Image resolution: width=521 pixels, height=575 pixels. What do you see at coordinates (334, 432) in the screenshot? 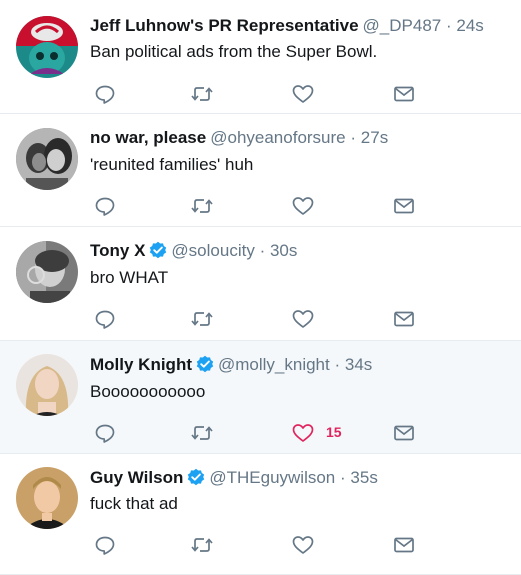
I see `like-count: 15` at bounding box center [334, 432].